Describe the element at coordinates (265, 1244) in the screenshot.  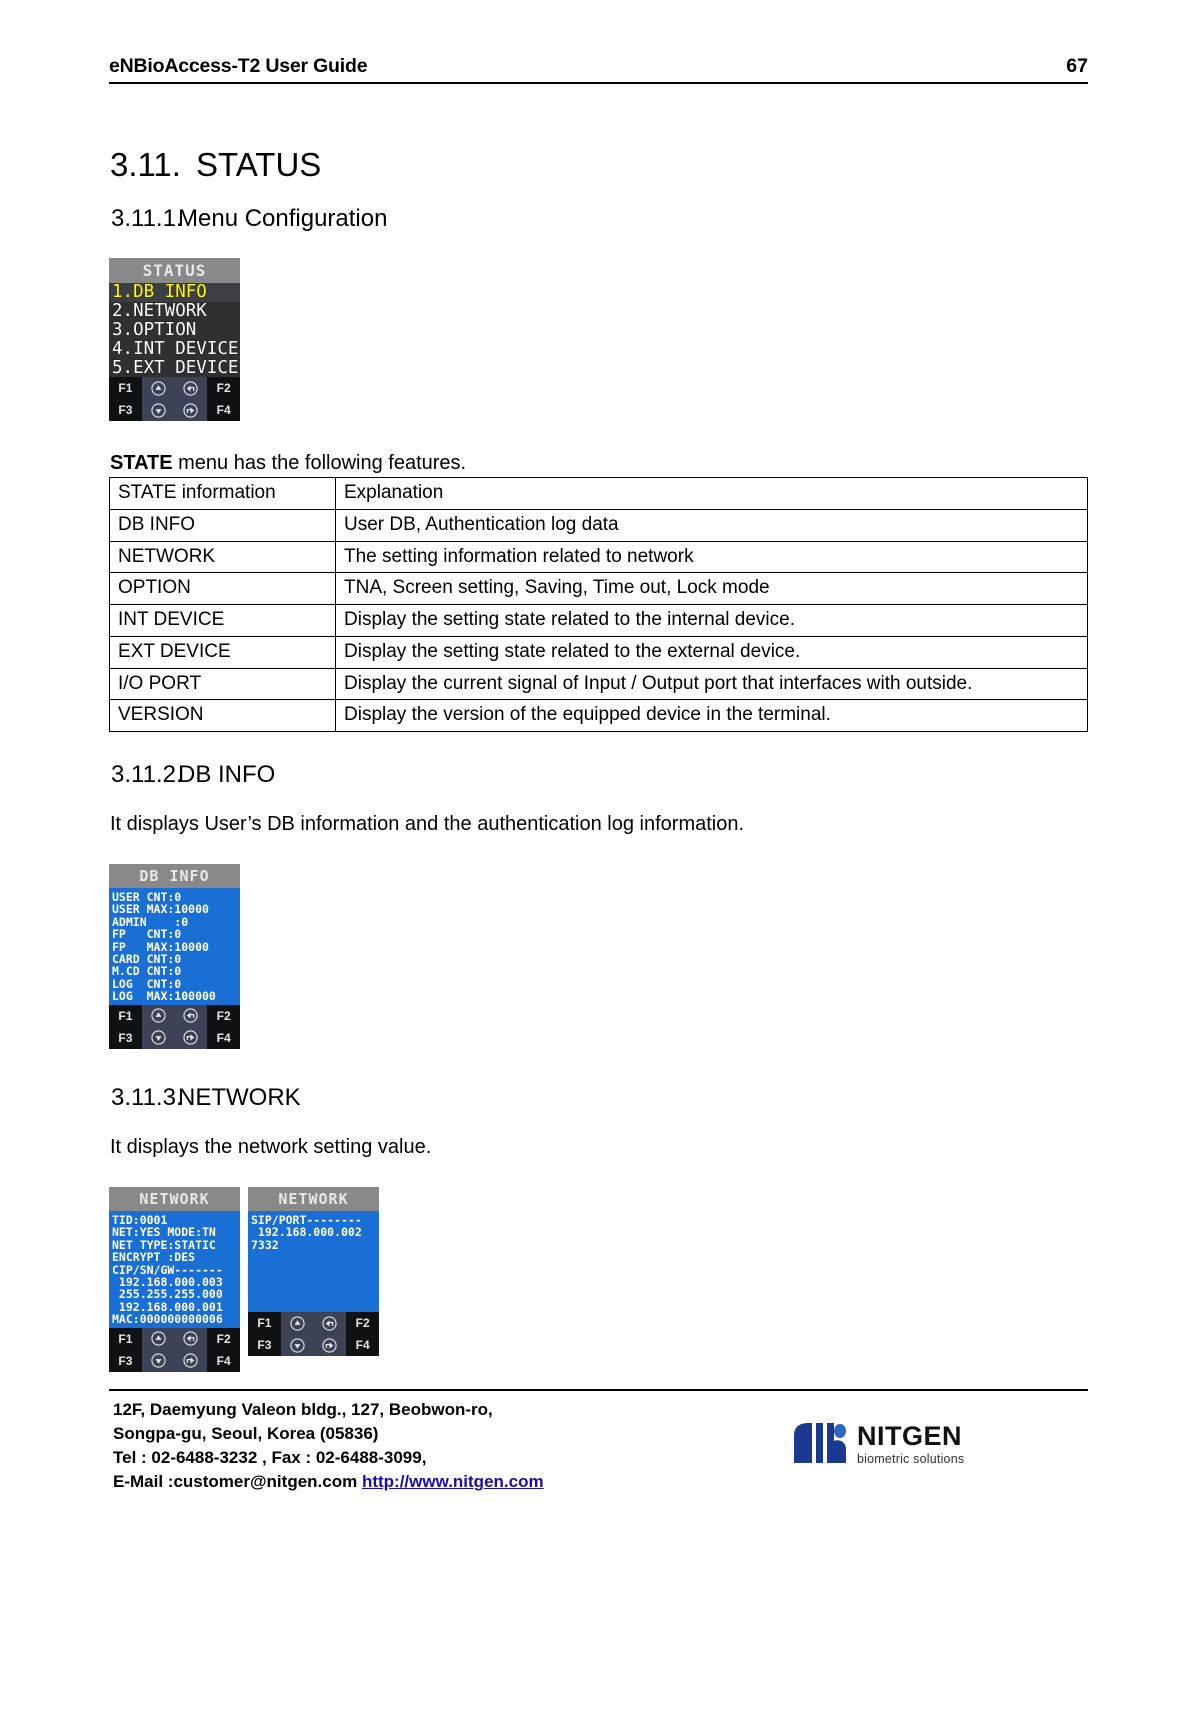
I see `network-line: 7332` at that location.